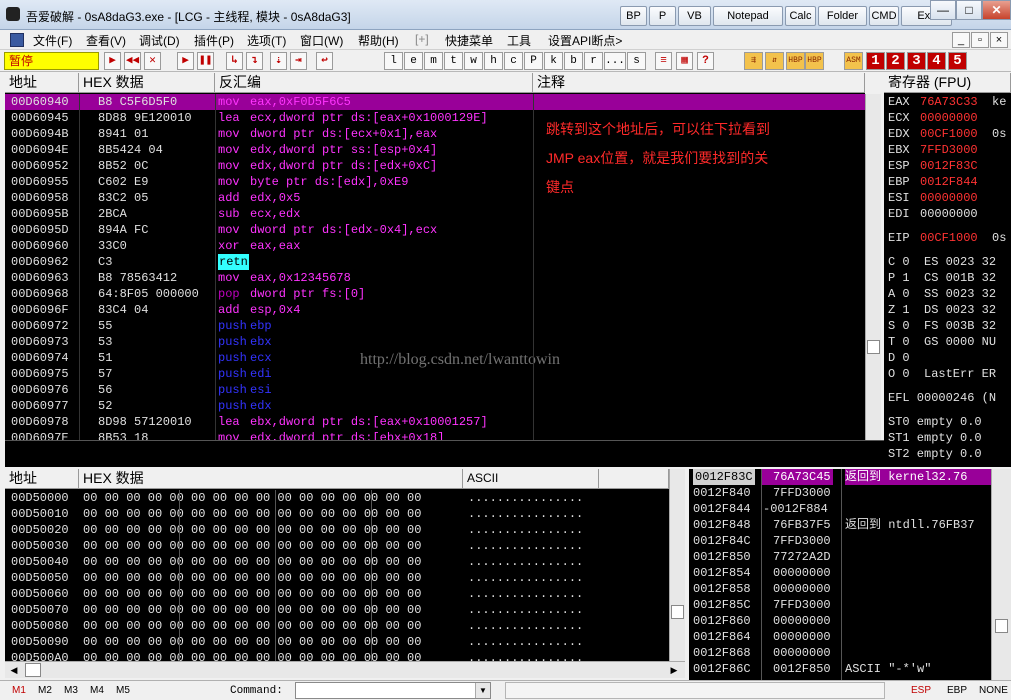 The height and width of the screenshot is (700, 1011). What do you see at coordinates (269, 342) in the screenshot?
I see `disasm-row: 00D60973 53 push ebx` at bounding box center [269, 342].